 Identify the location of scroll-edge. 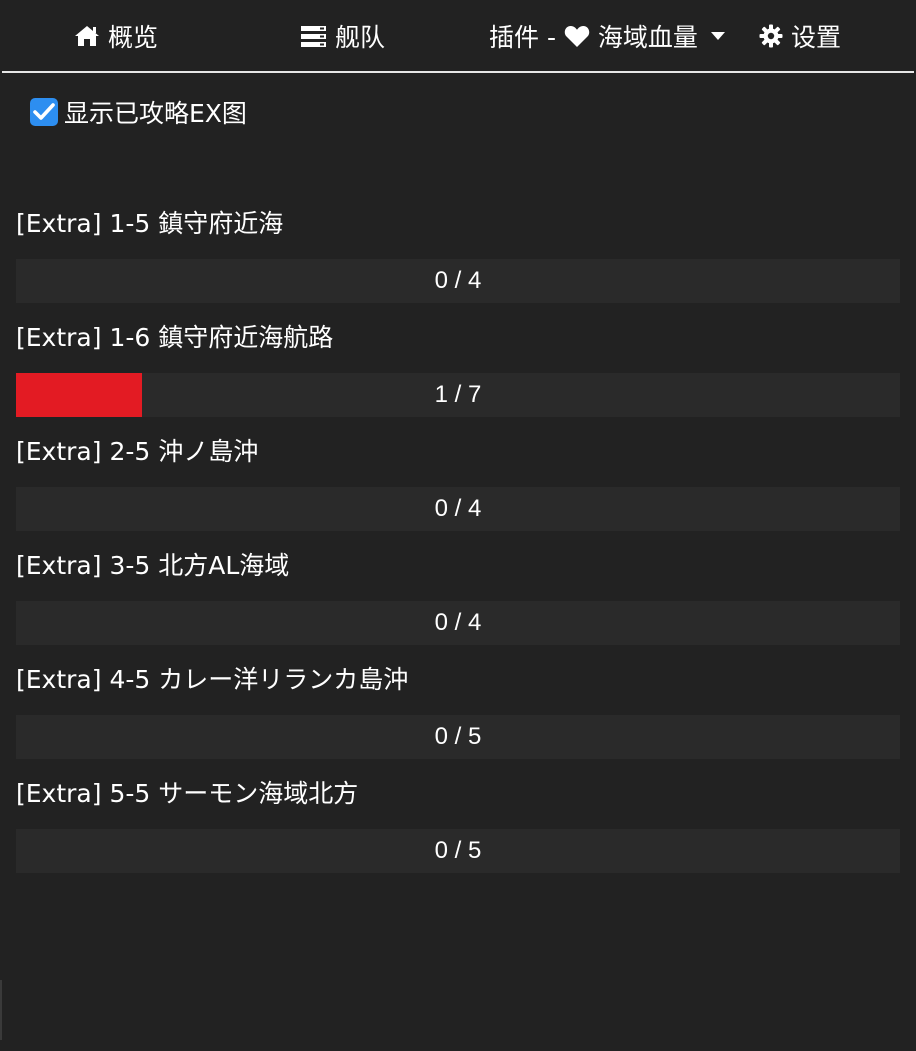
(1, 1010).